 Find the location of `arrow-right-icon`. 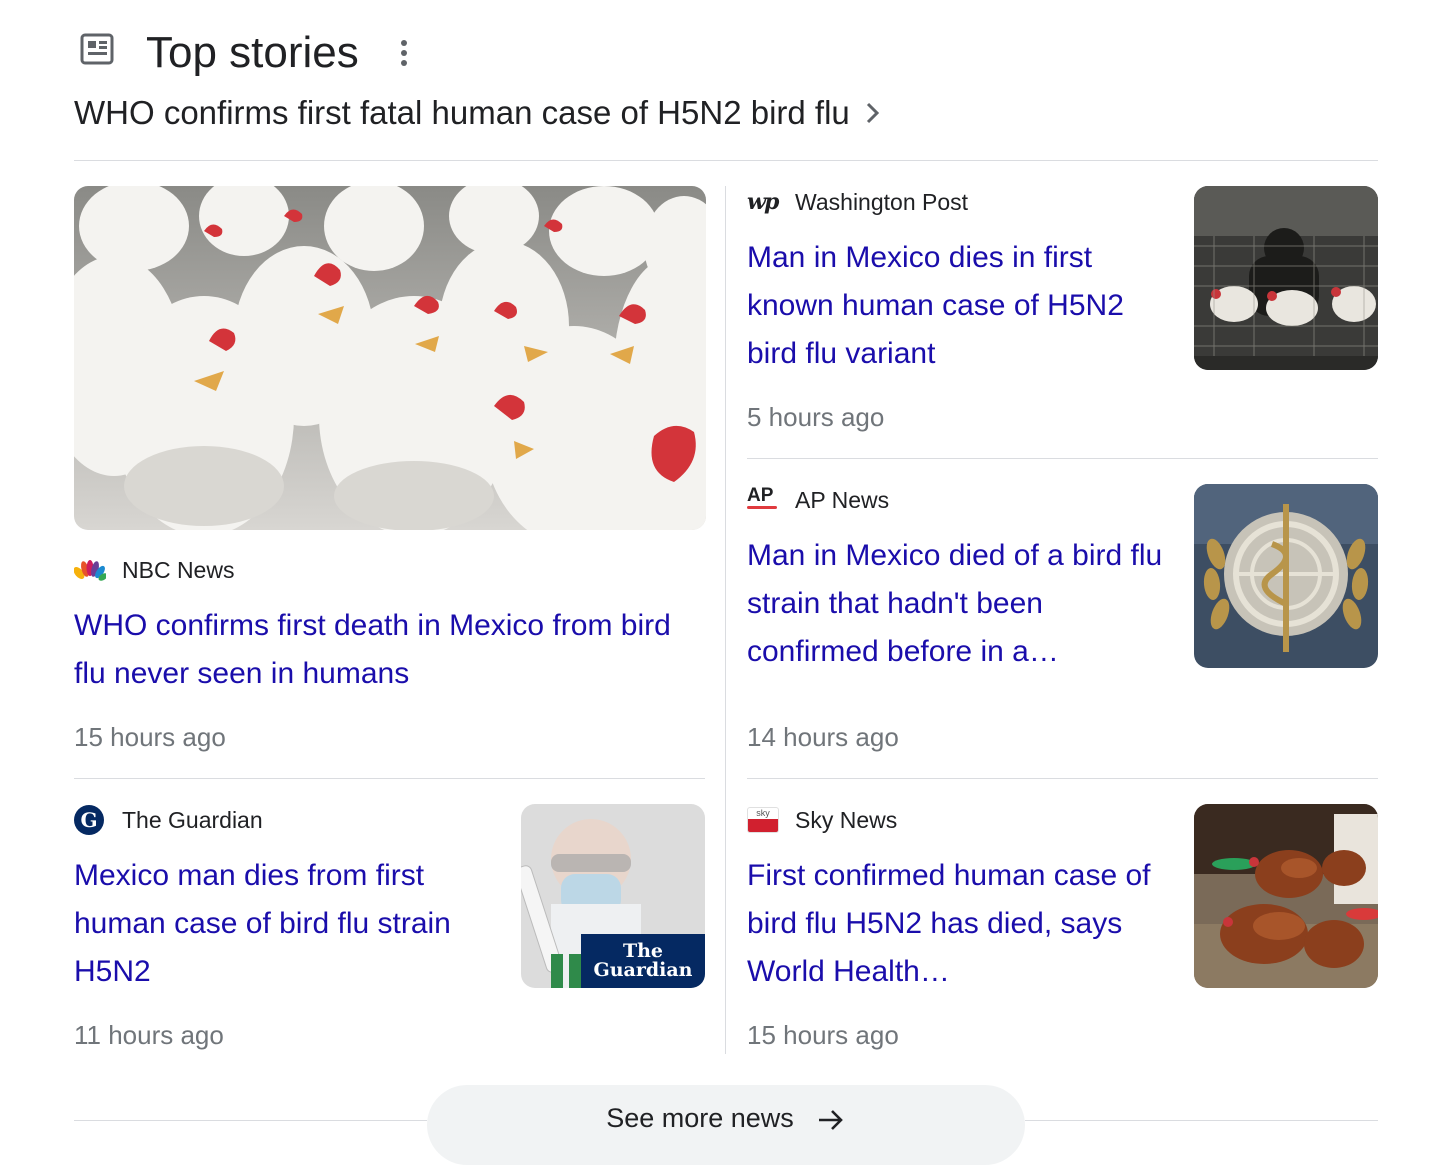

arrow-right-icon is located at coordinates (830, 1120).